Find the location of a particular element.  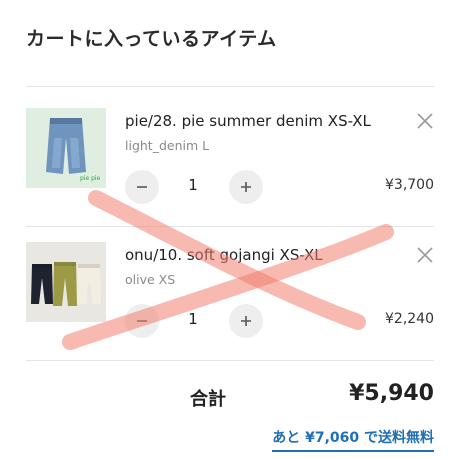

pants-image is located at coordinates (66, 282).